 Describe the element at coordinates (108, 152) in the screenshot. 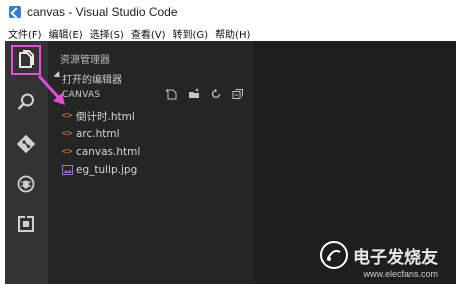

I see `file-label: canvas.html` at that location.